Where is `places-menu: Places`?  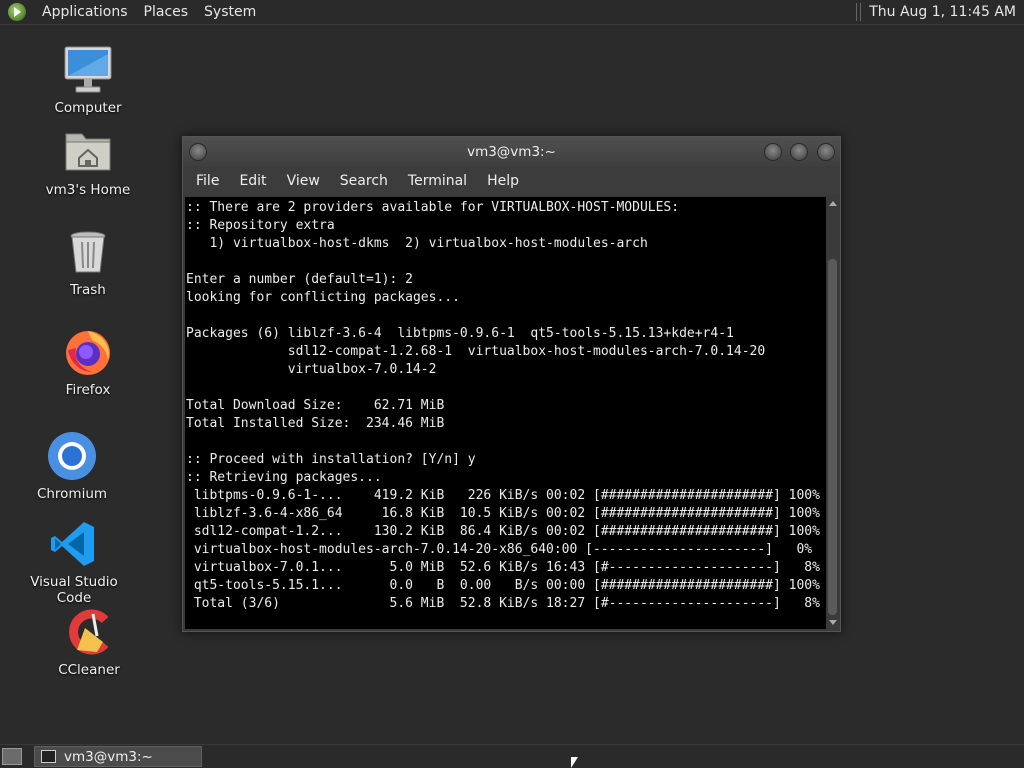 places-menu: Places is located at coordinates (166, 12).